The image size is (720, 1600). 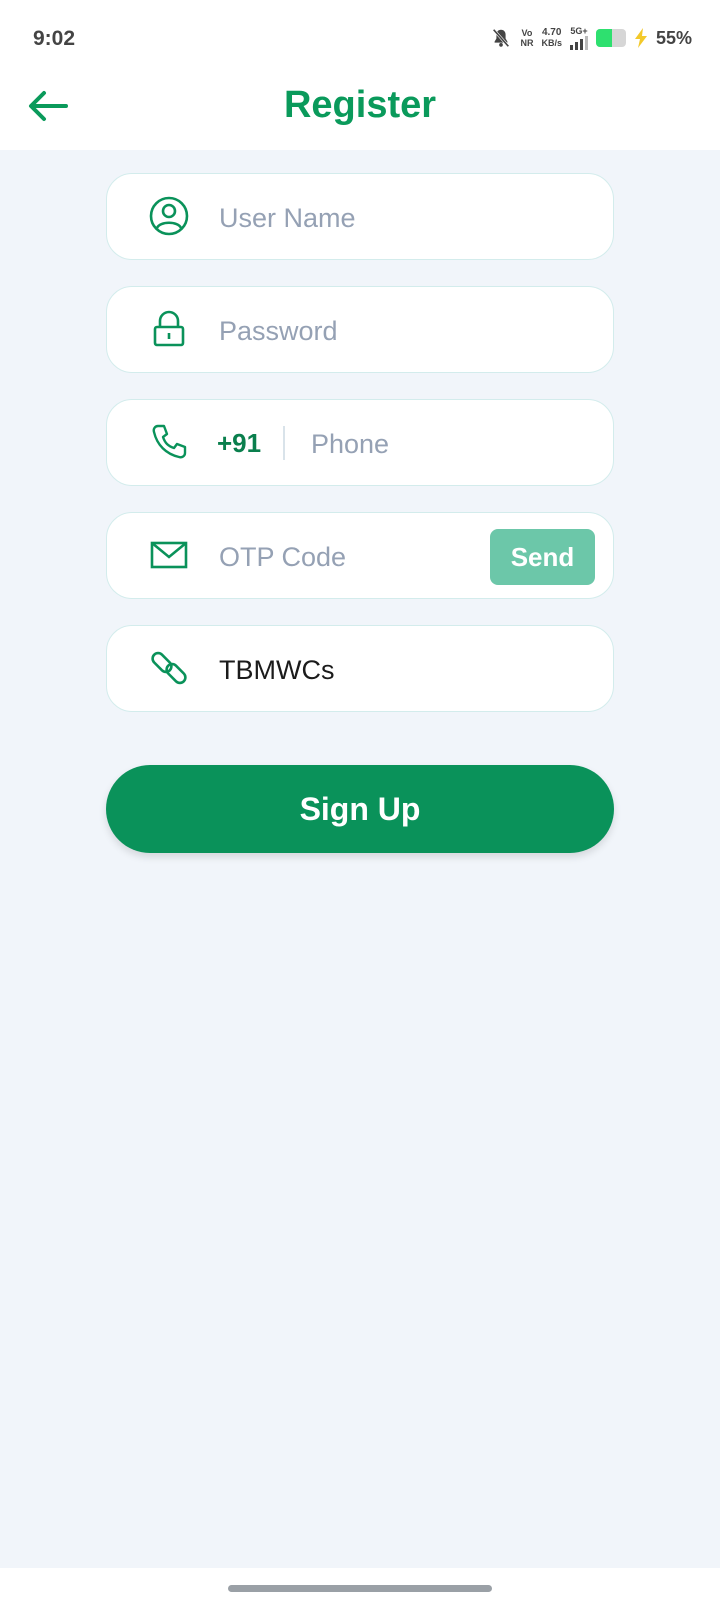 What do you see at coordinates (169, 441) in the screenshot?
I see `phone-icon` at bounding box center [169, 441].